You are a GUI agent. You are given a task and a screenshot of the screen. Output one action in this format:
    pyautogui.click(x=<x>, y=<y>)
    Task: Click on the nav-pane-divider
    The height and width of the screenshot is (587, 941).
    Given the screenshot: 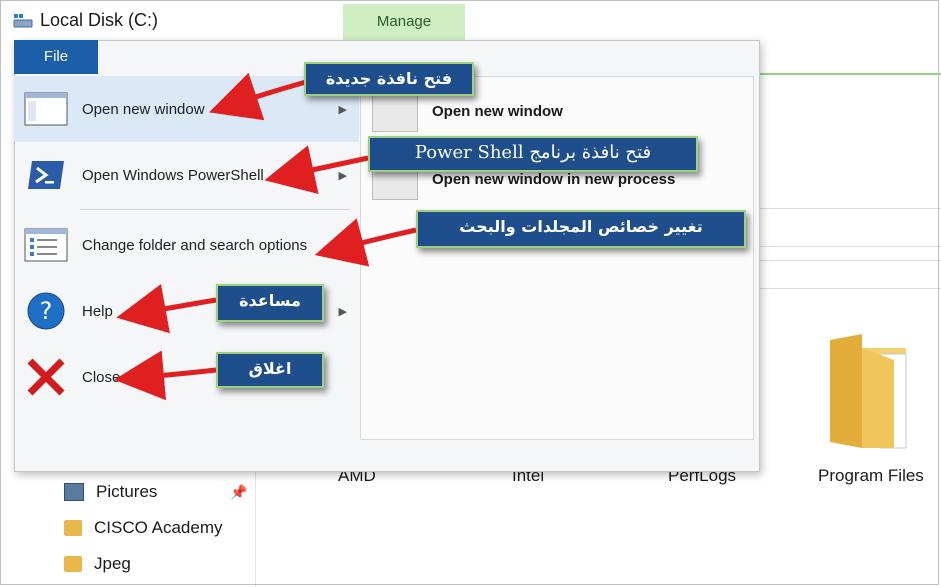 What is the action you would take?
    pyautogui.click(x=255, y=528)
    